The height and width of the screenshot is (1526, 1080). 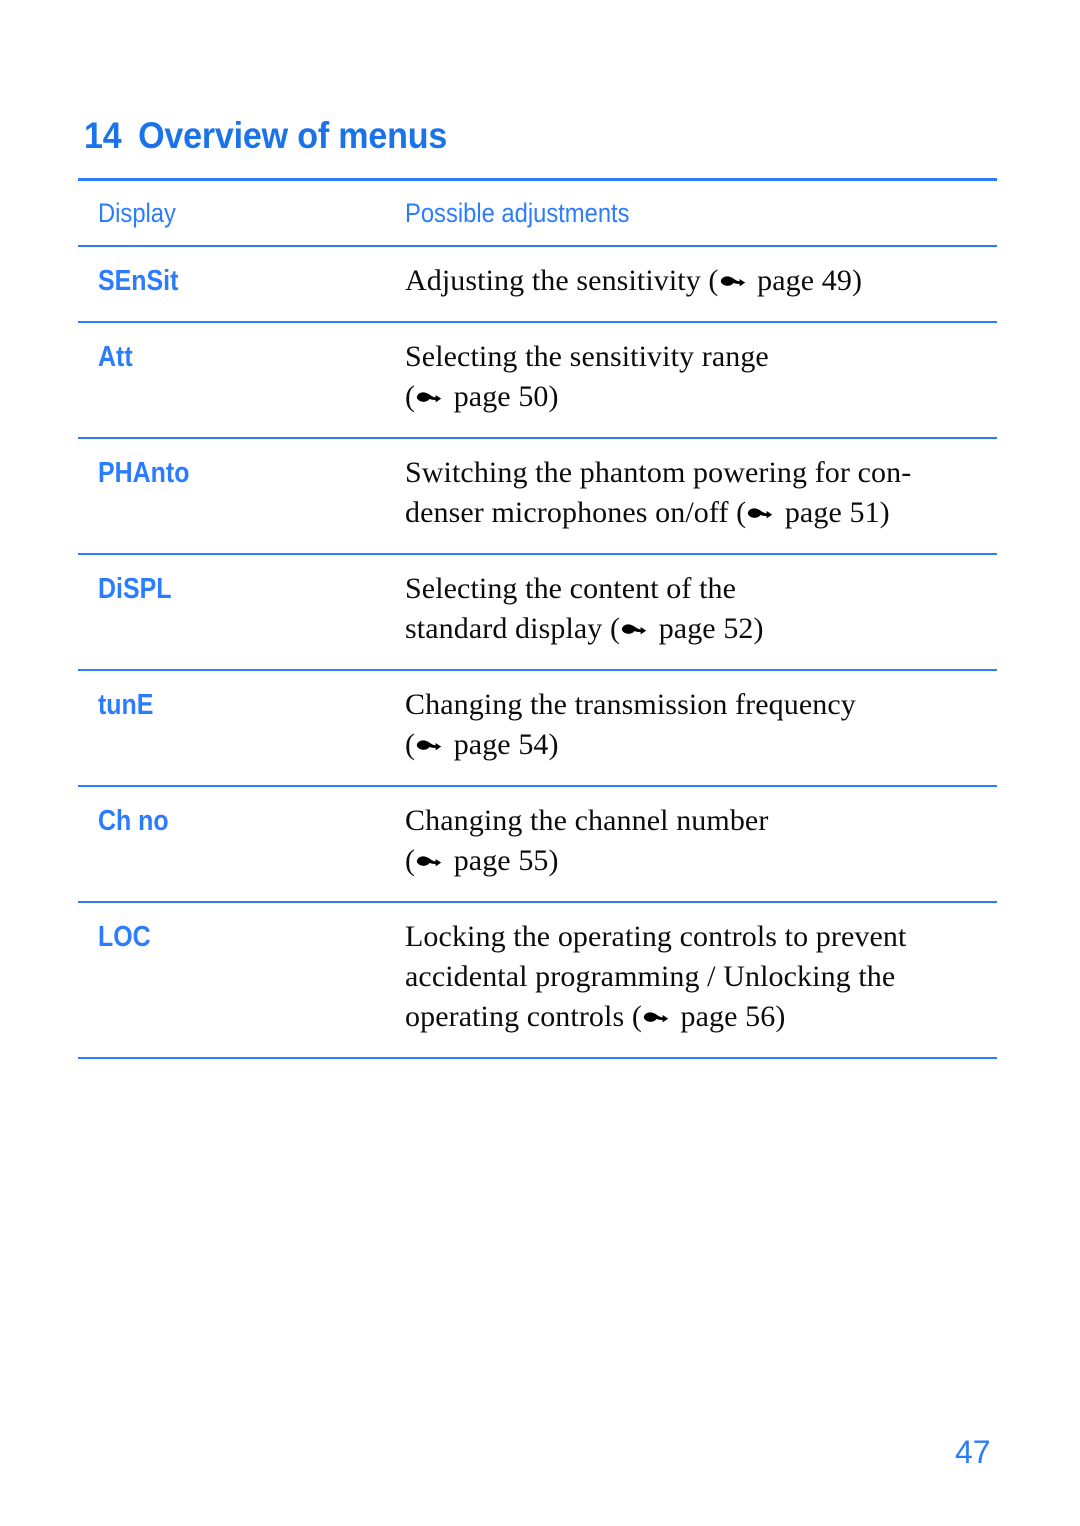 I want to click on description-line: Switching the phantom powering for con-, so click(x=701, y=473).